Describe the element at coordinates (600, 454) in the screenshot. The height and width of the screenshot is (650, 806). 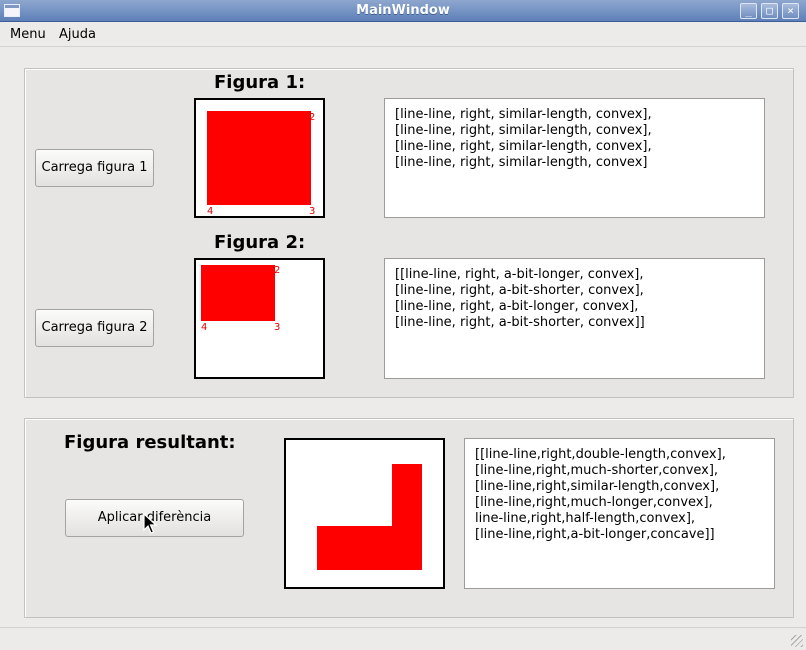
I see `description-line: [[line-line,right,double-length,convex],` at that location.